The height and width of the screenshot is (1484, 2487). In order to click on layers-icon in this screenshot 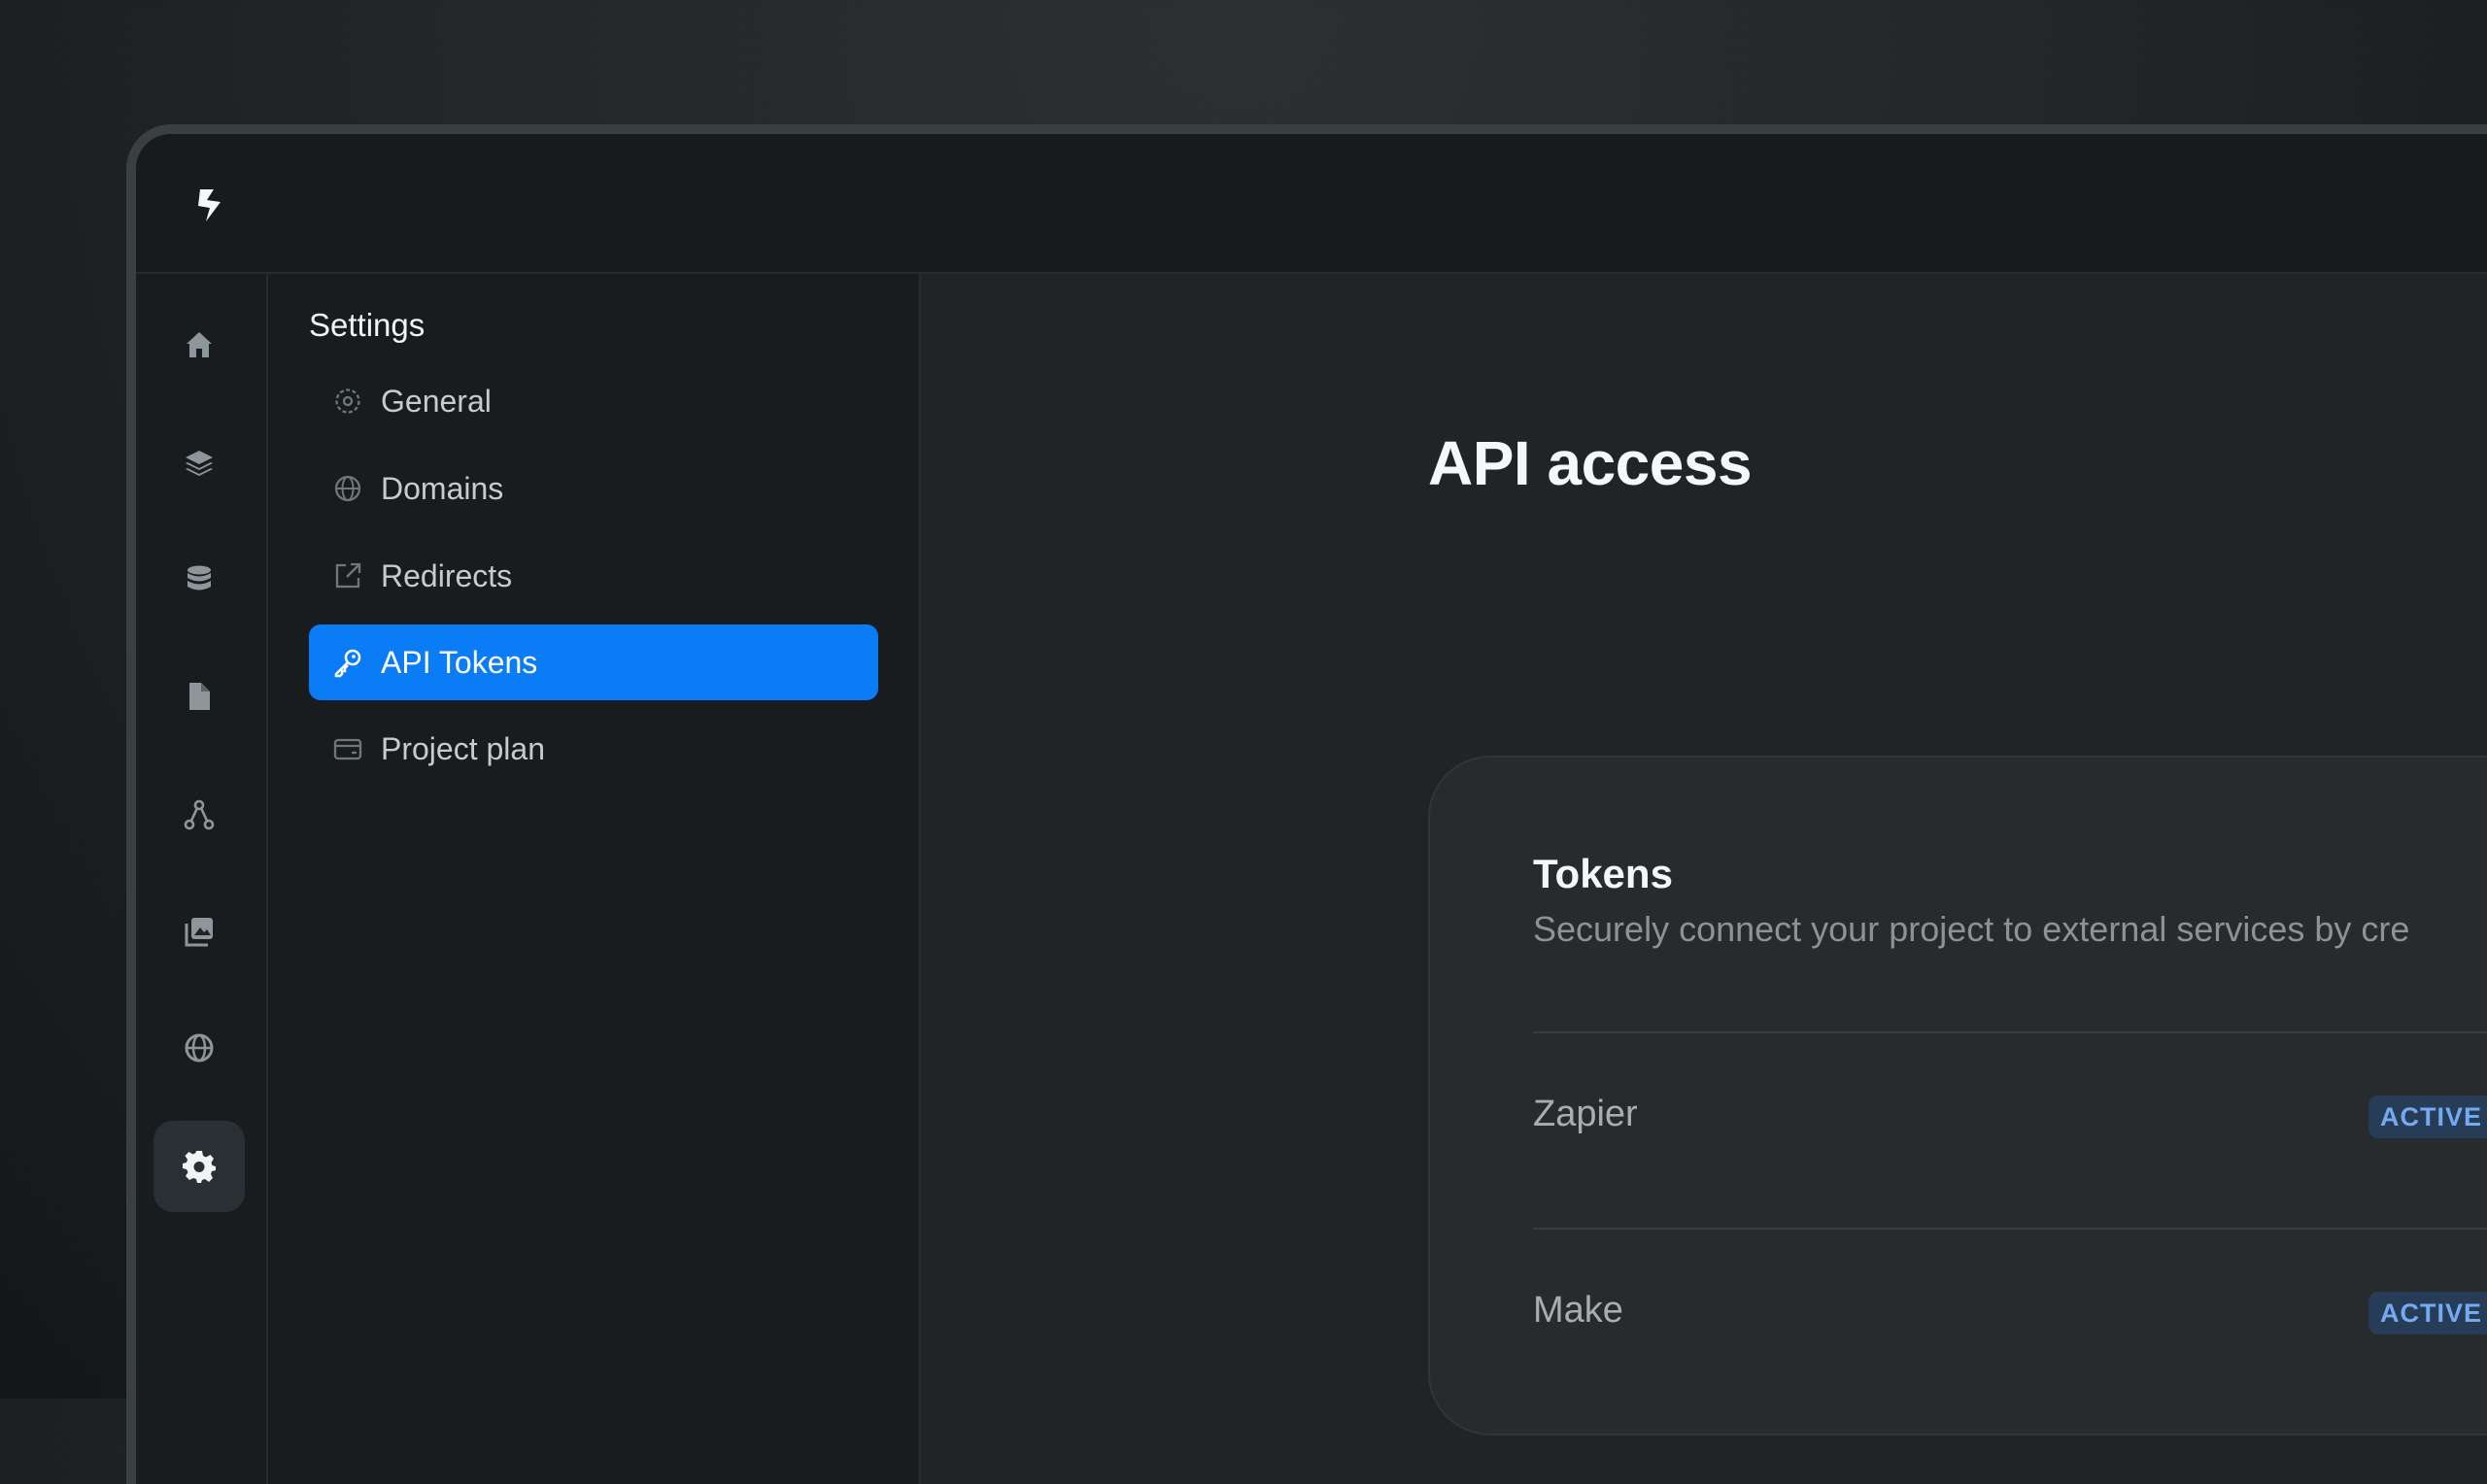, I will do `click(199, 463)`.